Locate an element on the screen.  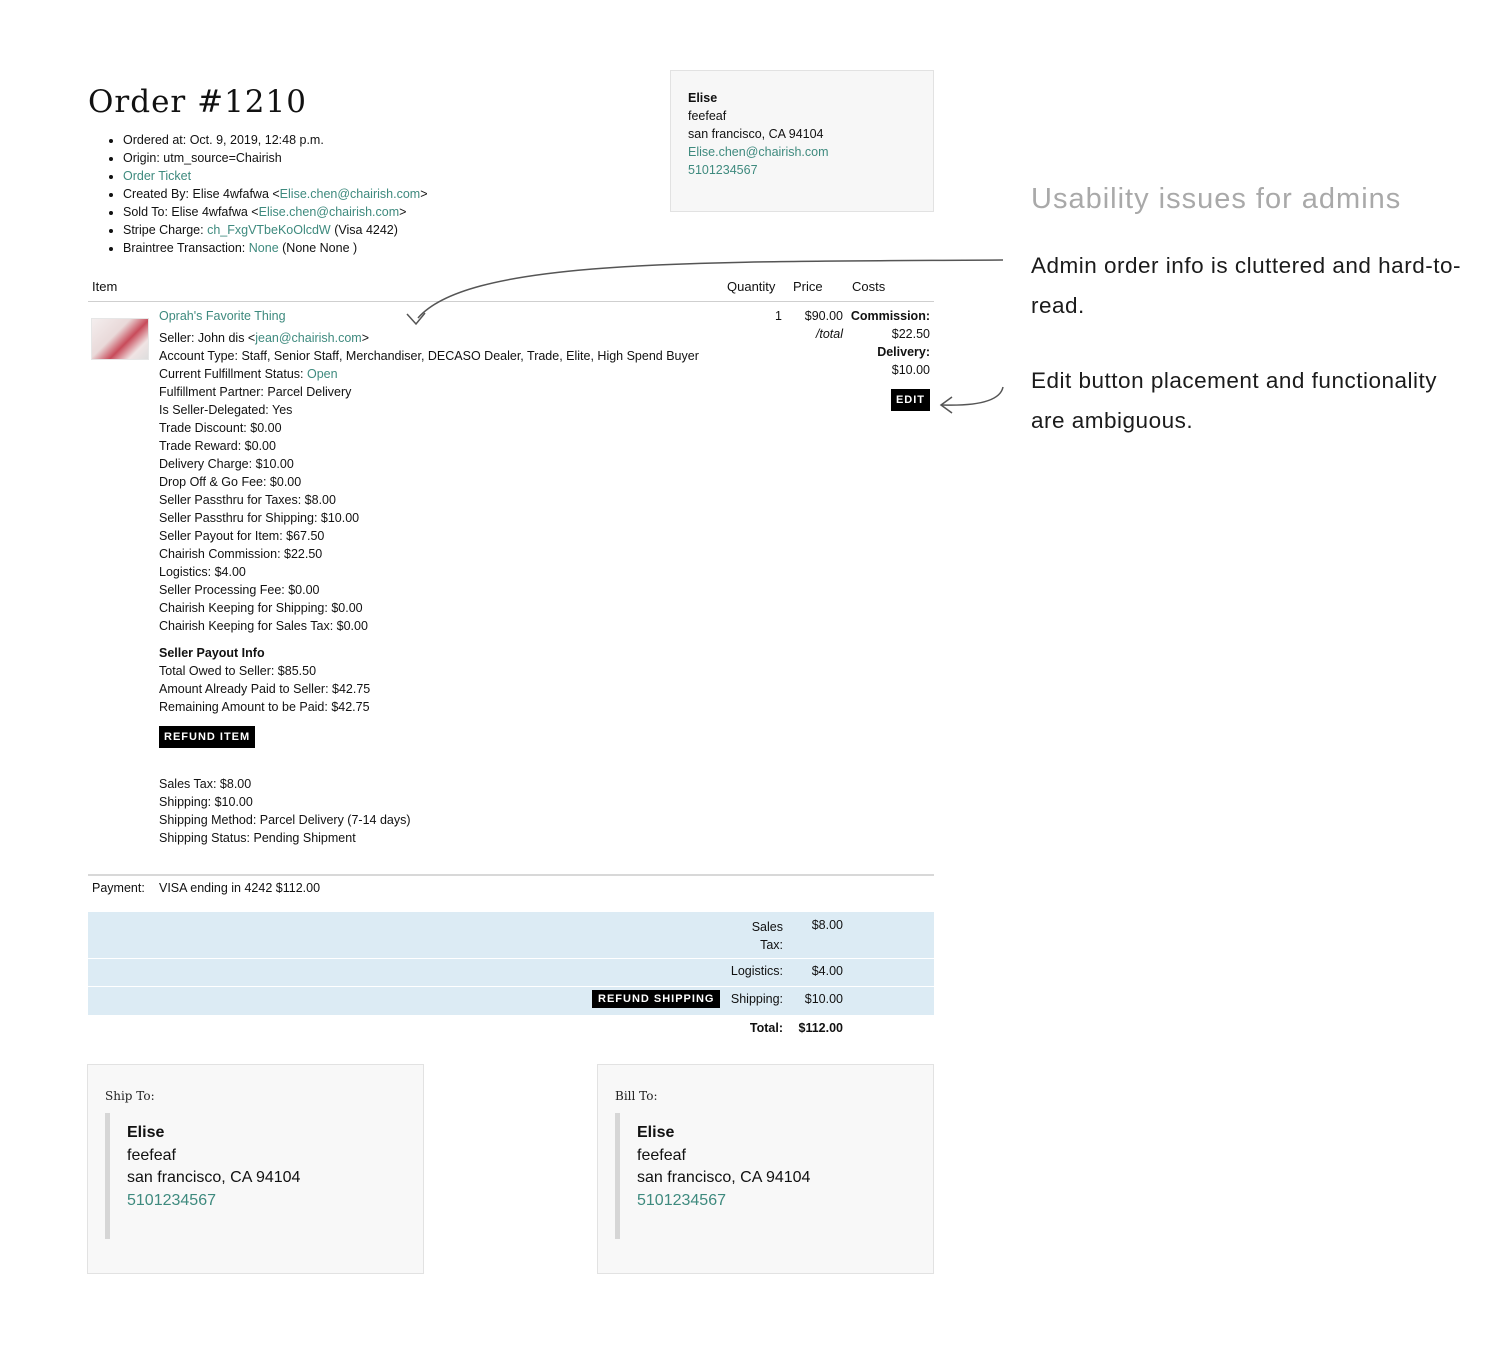
arrow-to-edit-icon is located at coordinates (971, 400).